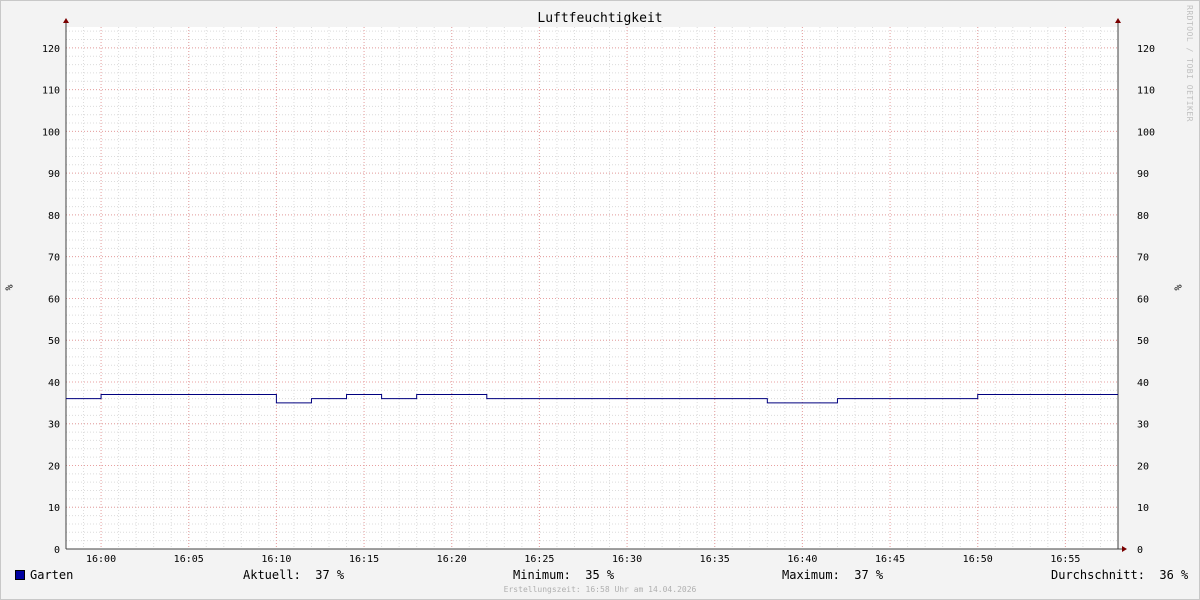  Describe the element at coordinates (54, 383) in the screenshot. I see `y-tick-label-left: 40` at that location.